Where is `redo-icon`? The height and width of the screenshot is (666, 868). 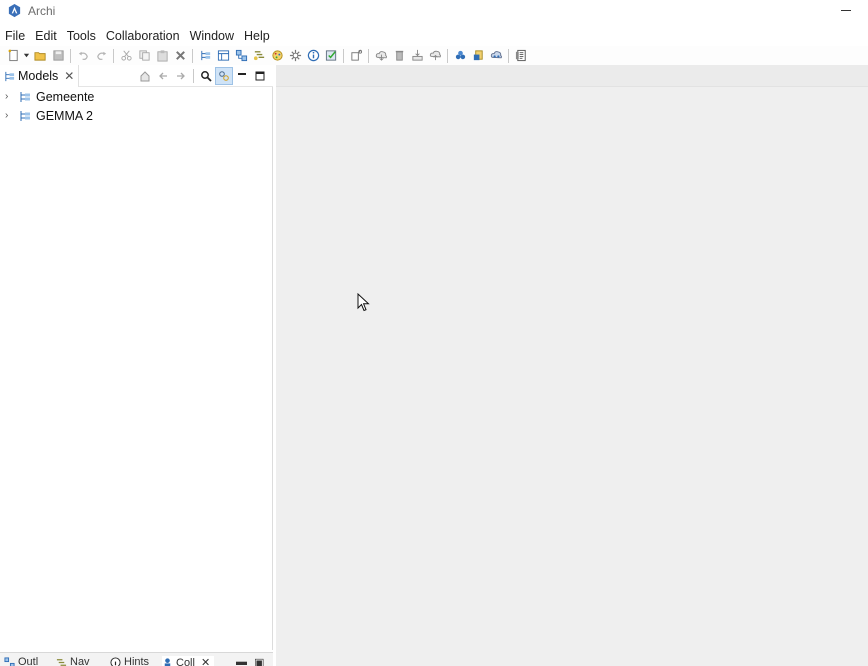 redo-icon is located at coordinates (101, 55).